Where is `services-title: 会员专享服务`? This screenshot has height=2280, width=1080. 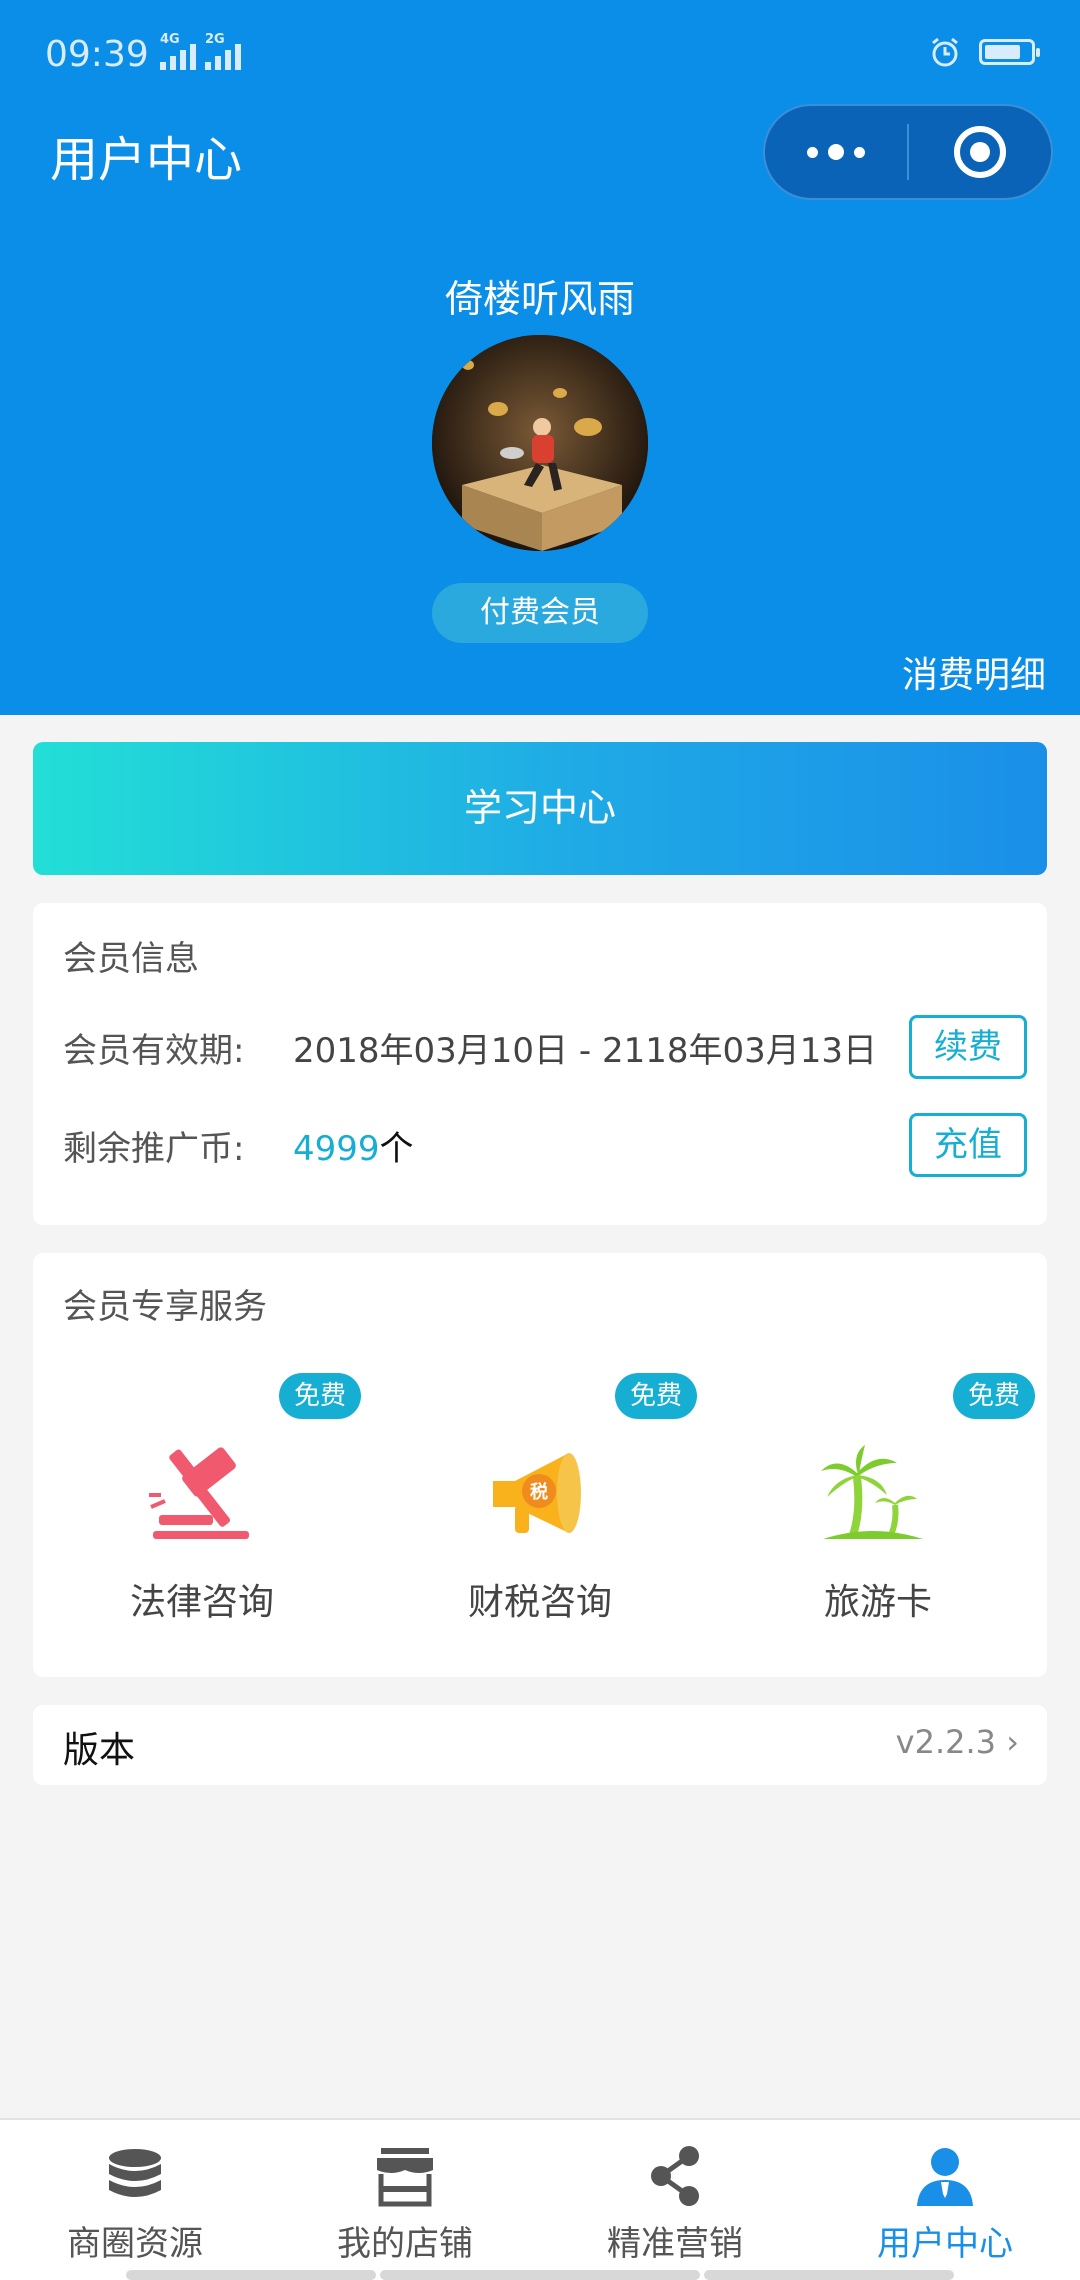
services-title: 会员专享服务 is located at coordinates (165, 1307).